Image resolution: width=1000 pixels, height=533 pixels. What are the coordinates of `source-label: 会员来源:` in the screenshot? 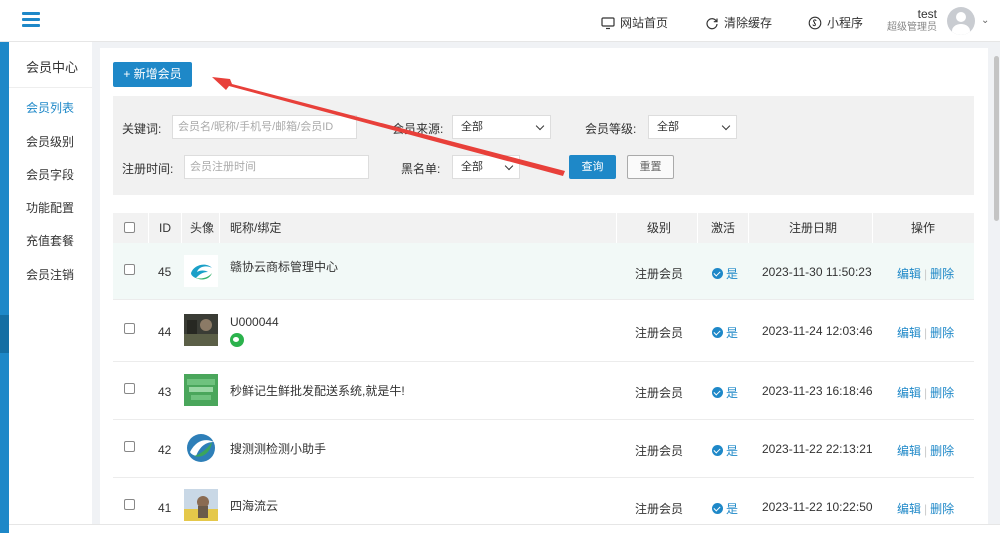 It's located at (418, 129).